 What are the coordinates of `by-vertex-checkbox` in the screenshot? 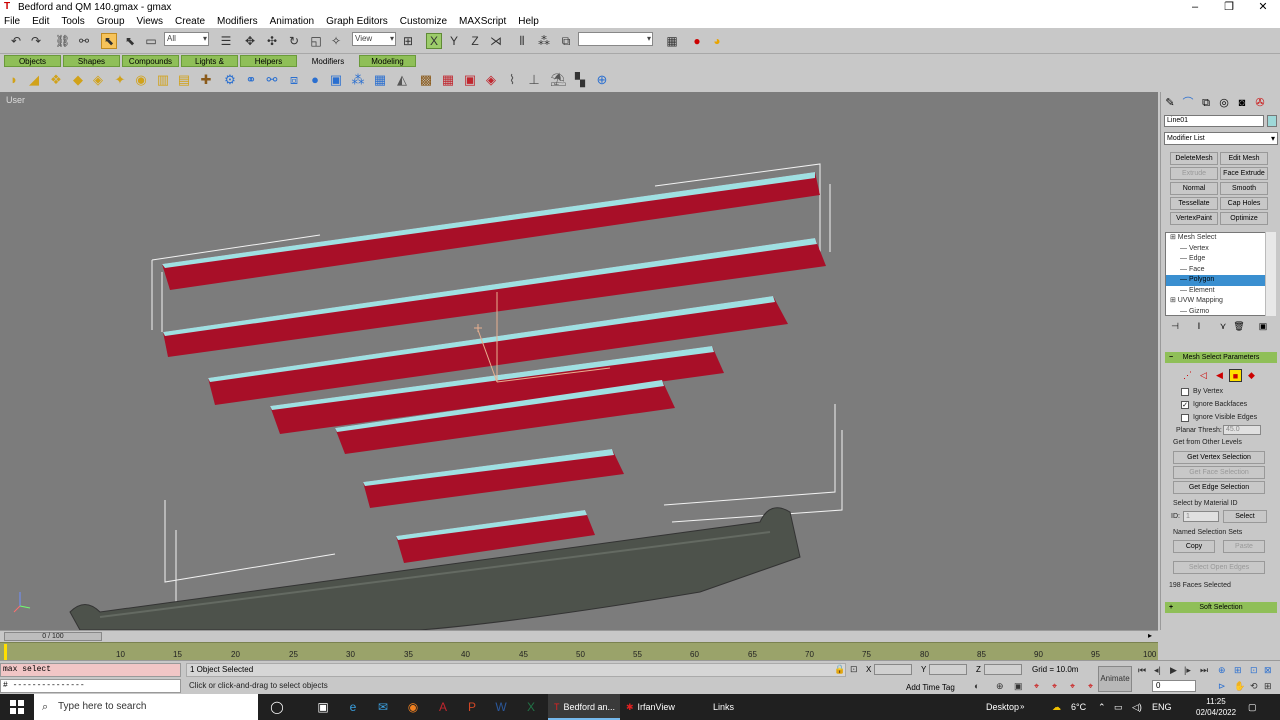 It's located at (1185, 392).